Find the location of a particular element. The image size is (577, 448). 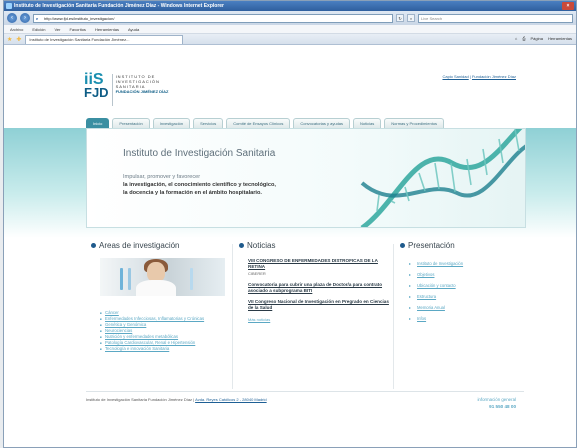

footer-address-link: Avda. Reyes Católicos 2 - 28040 Madrid is located at coordinates (231, 399).